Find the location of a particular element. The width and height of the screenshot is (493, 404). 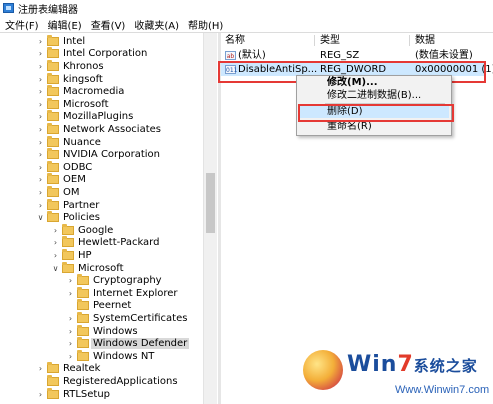

tree-item-label: RTLSetup is located at coordinates (87, 394).